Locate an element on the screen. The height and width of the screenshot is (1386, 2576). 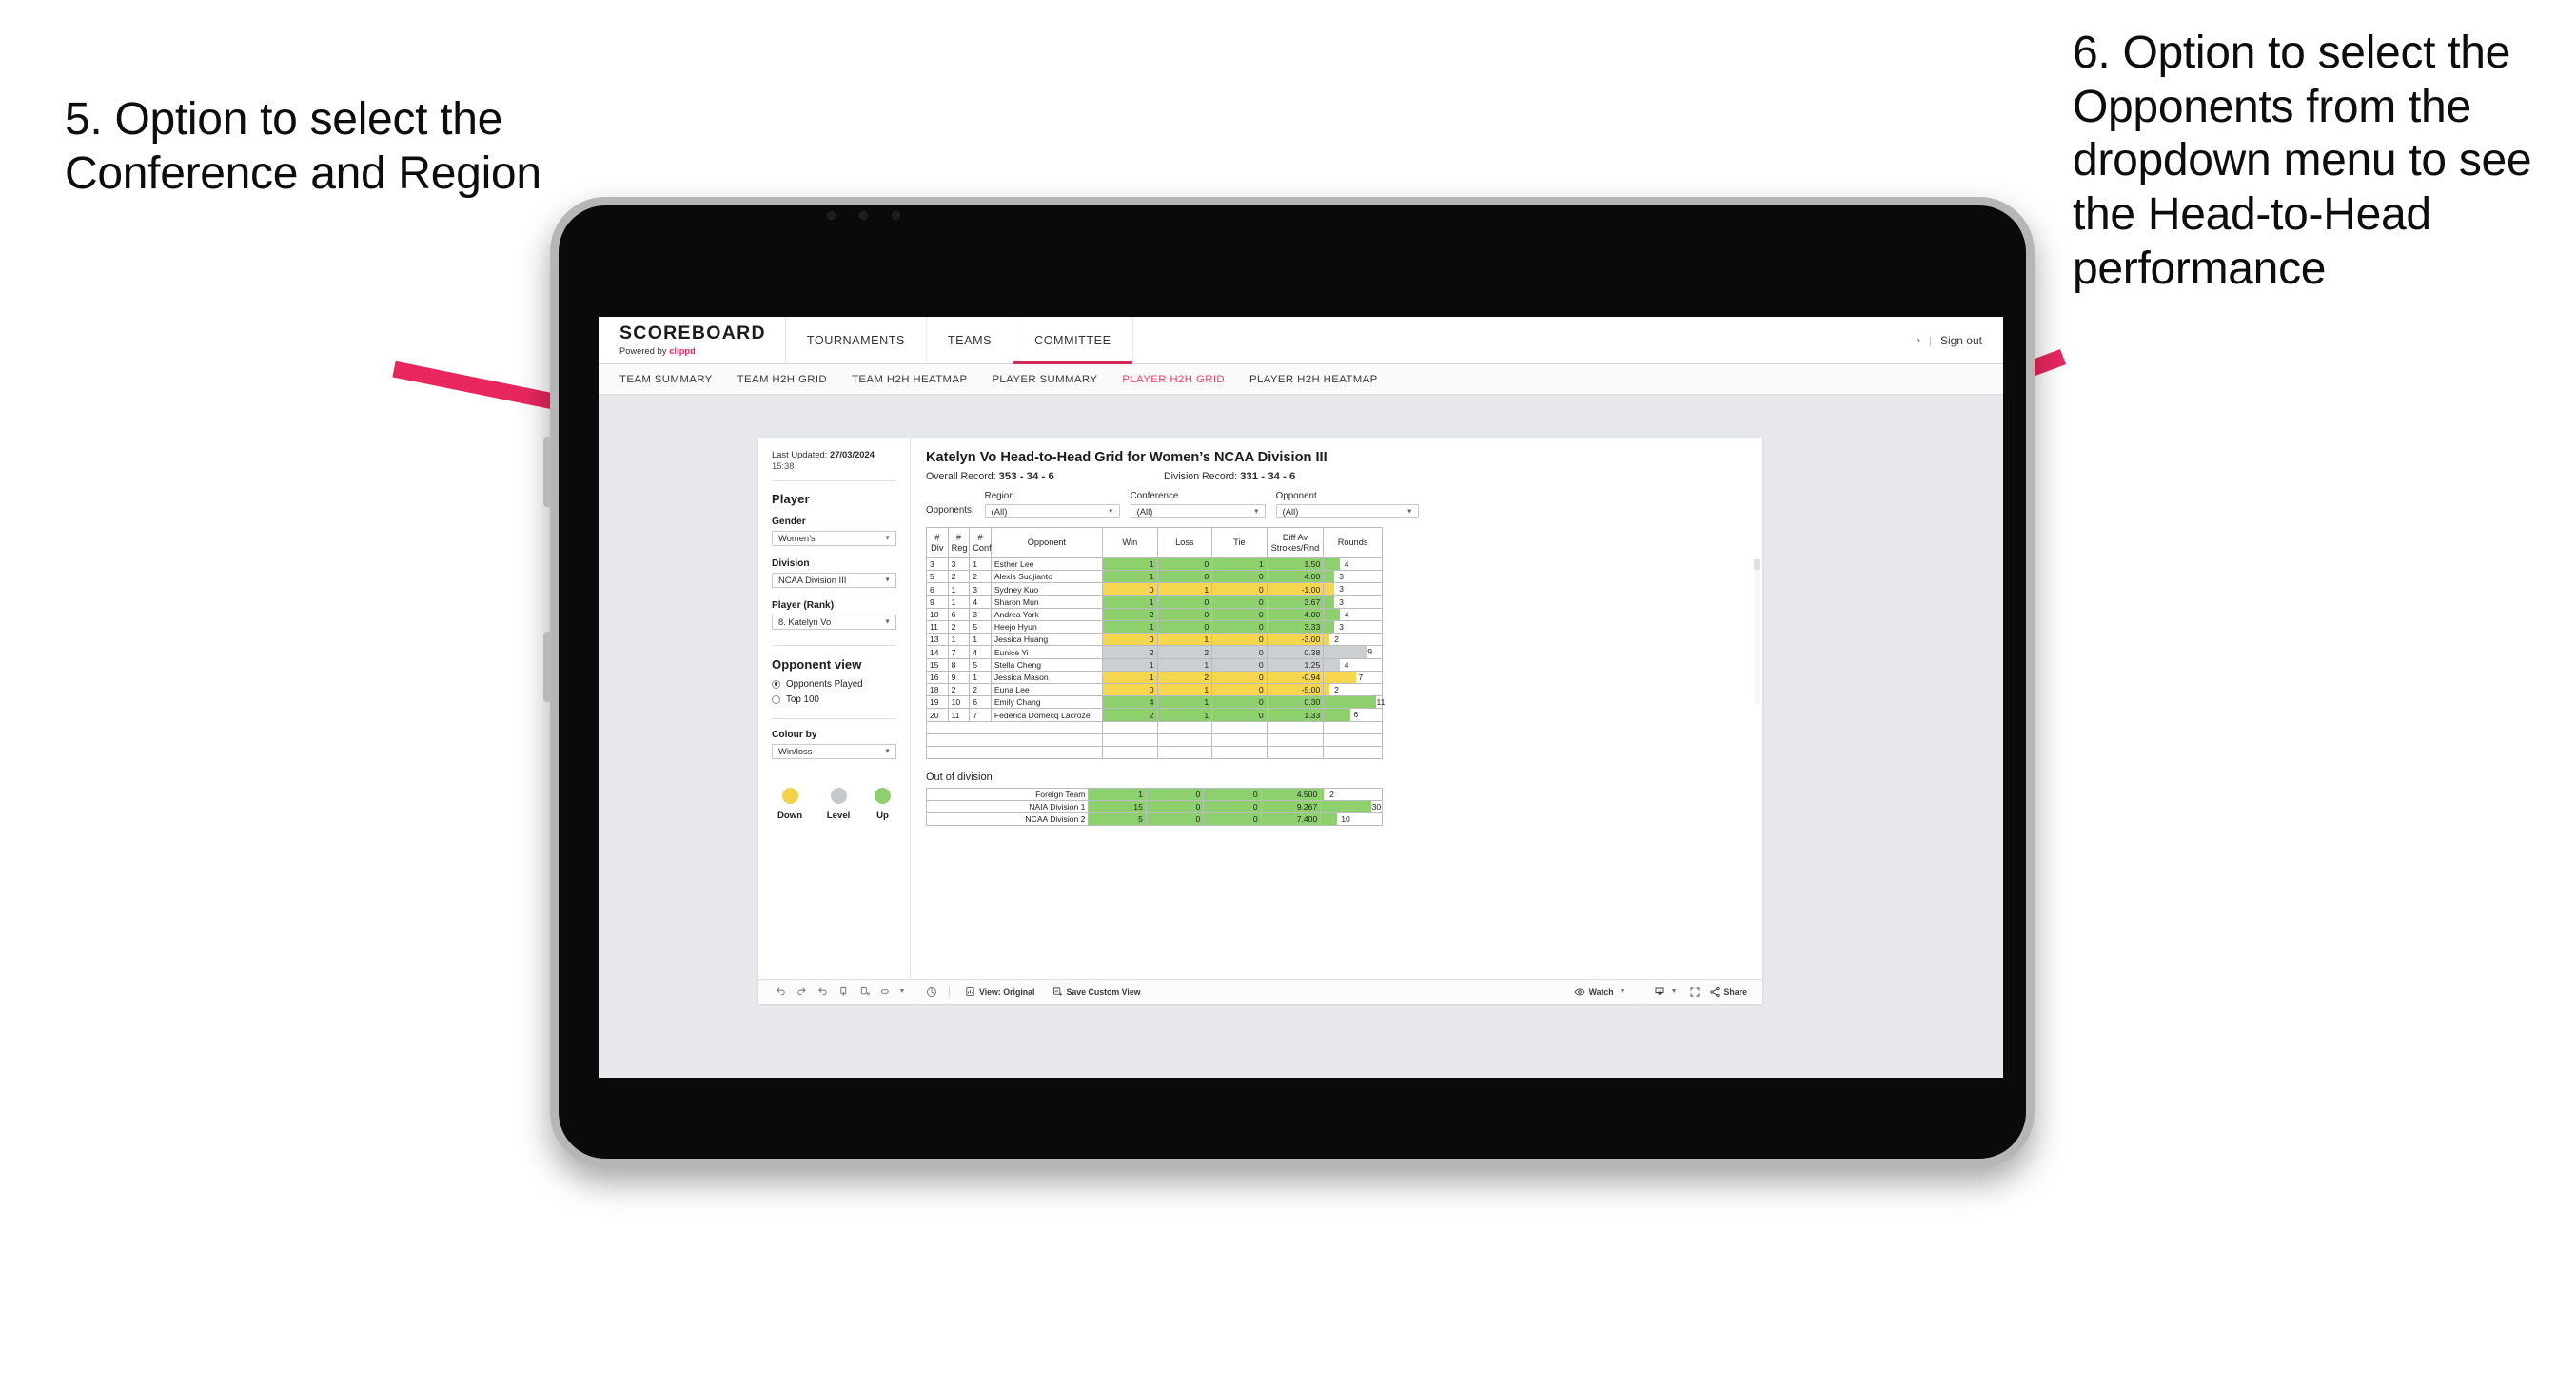
table-row: 6 1 3 Sydney Kuo 0 1 0 -1.00 3 is located at coordinates (1154, 589).